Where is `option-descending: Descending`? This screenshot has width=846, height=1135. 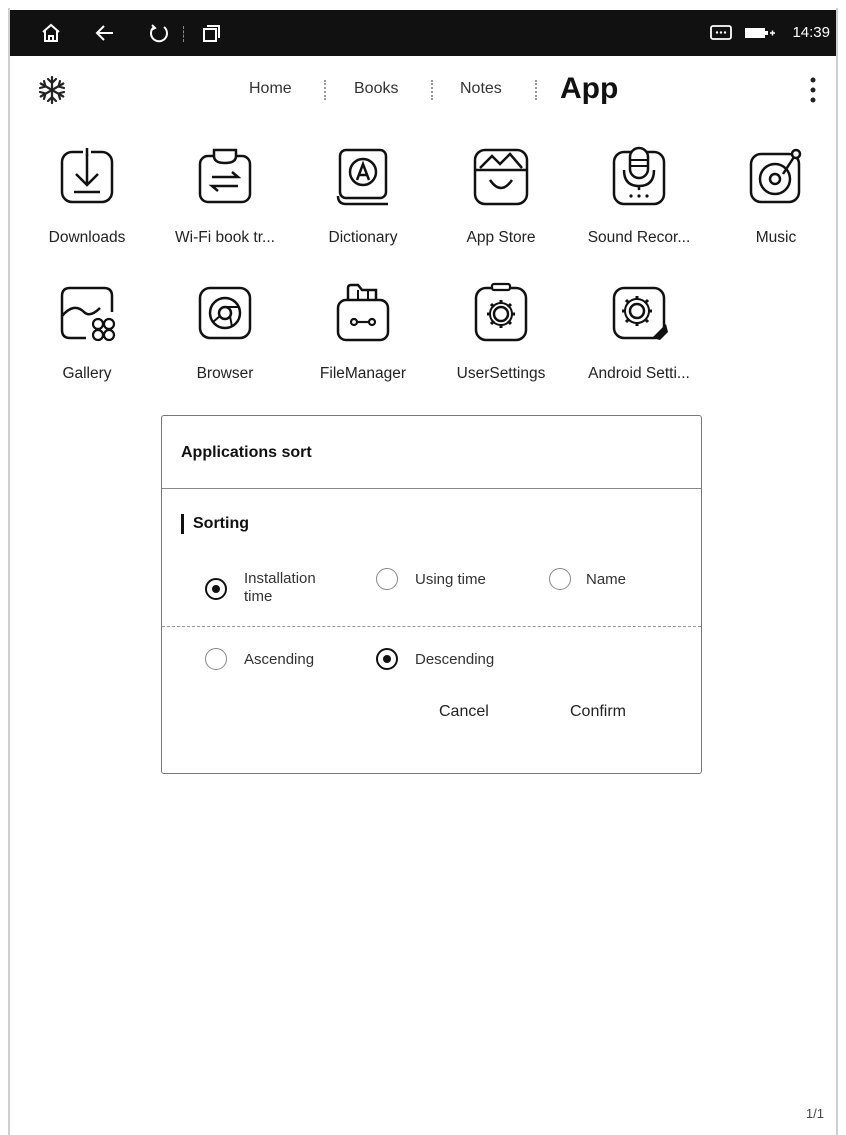 option-descending: Descending is located at coordinates (454, 660).